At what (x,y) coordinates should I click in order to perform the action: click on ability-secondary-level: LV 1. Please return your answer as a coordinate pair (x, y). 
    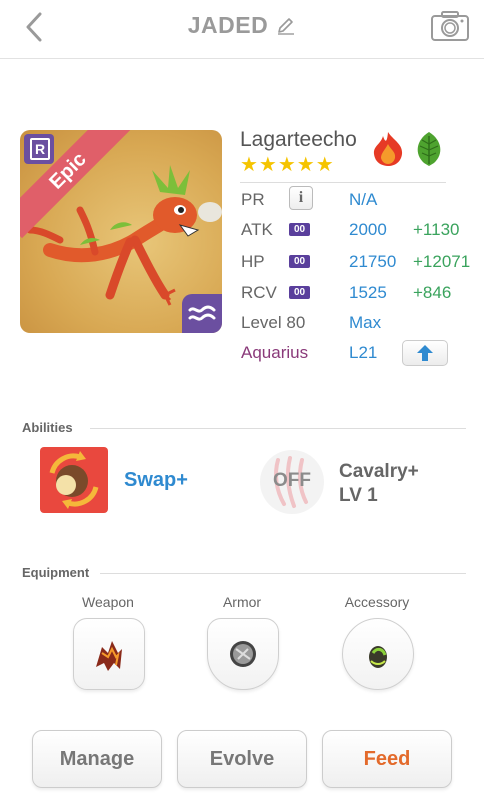
    Looking at the image, I should click on (358, 495).